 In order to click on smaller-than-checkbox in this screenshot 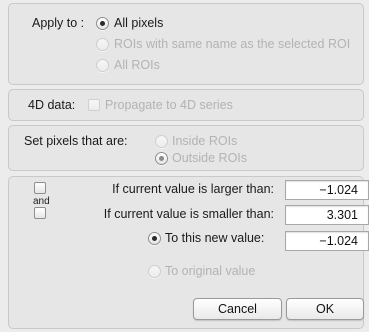, I will do `click(40, 213)`.